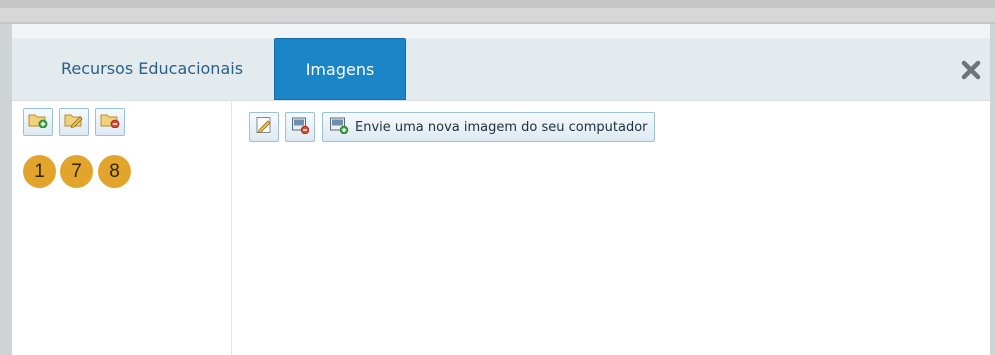 Image resolution: width=995 pixels, height=355 pixels. What do you see at coordinates (497, 15) in the screenshot?
I see `window-top-strip-inner` at bounding box center [497, 15].